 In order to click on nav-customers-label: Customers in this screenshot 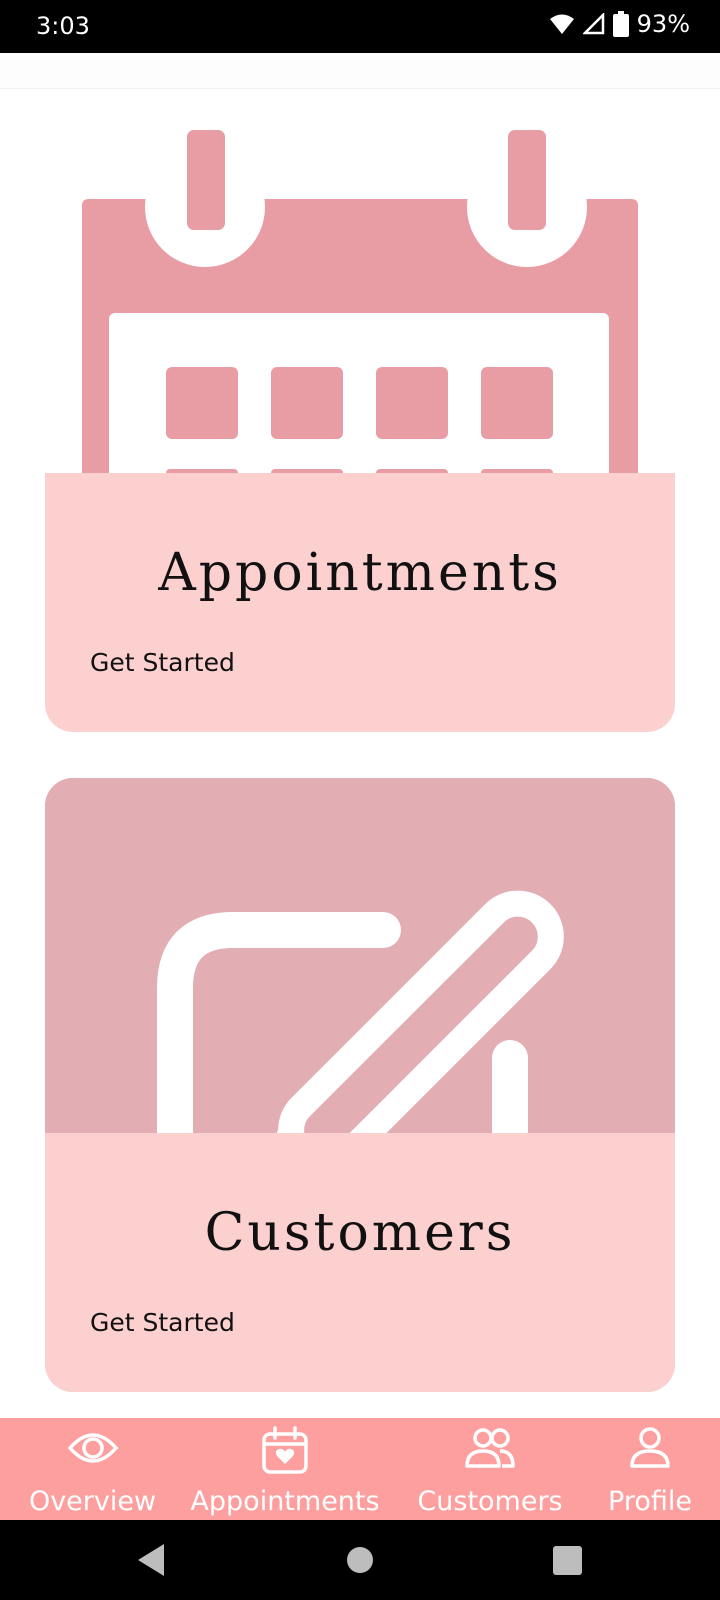, I will do `click(490, 1501)`.